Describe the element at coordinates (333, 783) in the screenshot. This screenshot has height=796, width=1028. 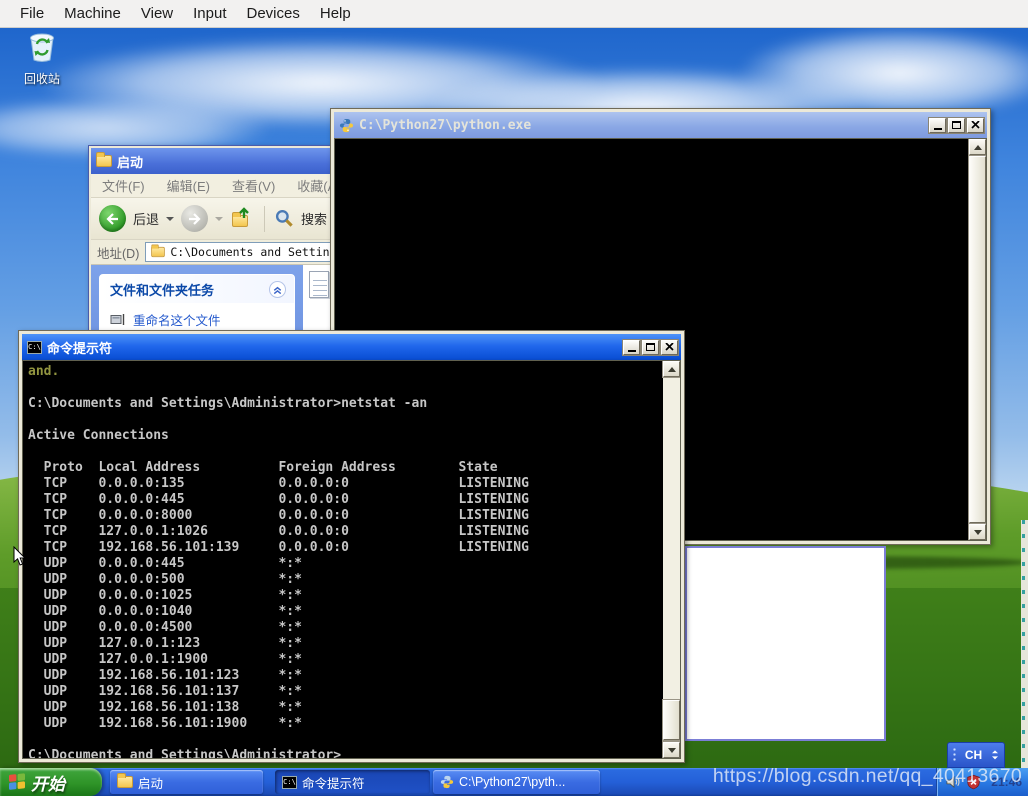
I see `taskbar-button-label: 命令提示符` at that location.